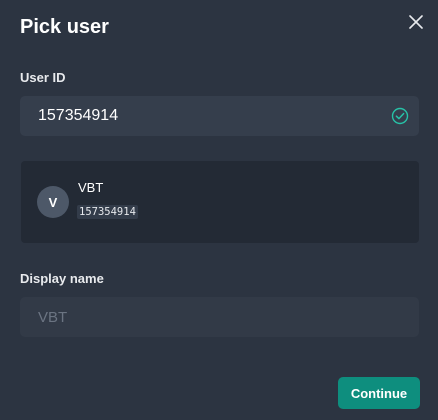 This screenshot has height=420, width=438. I want to click on dialog-title: Pick user, so click(64, 27).